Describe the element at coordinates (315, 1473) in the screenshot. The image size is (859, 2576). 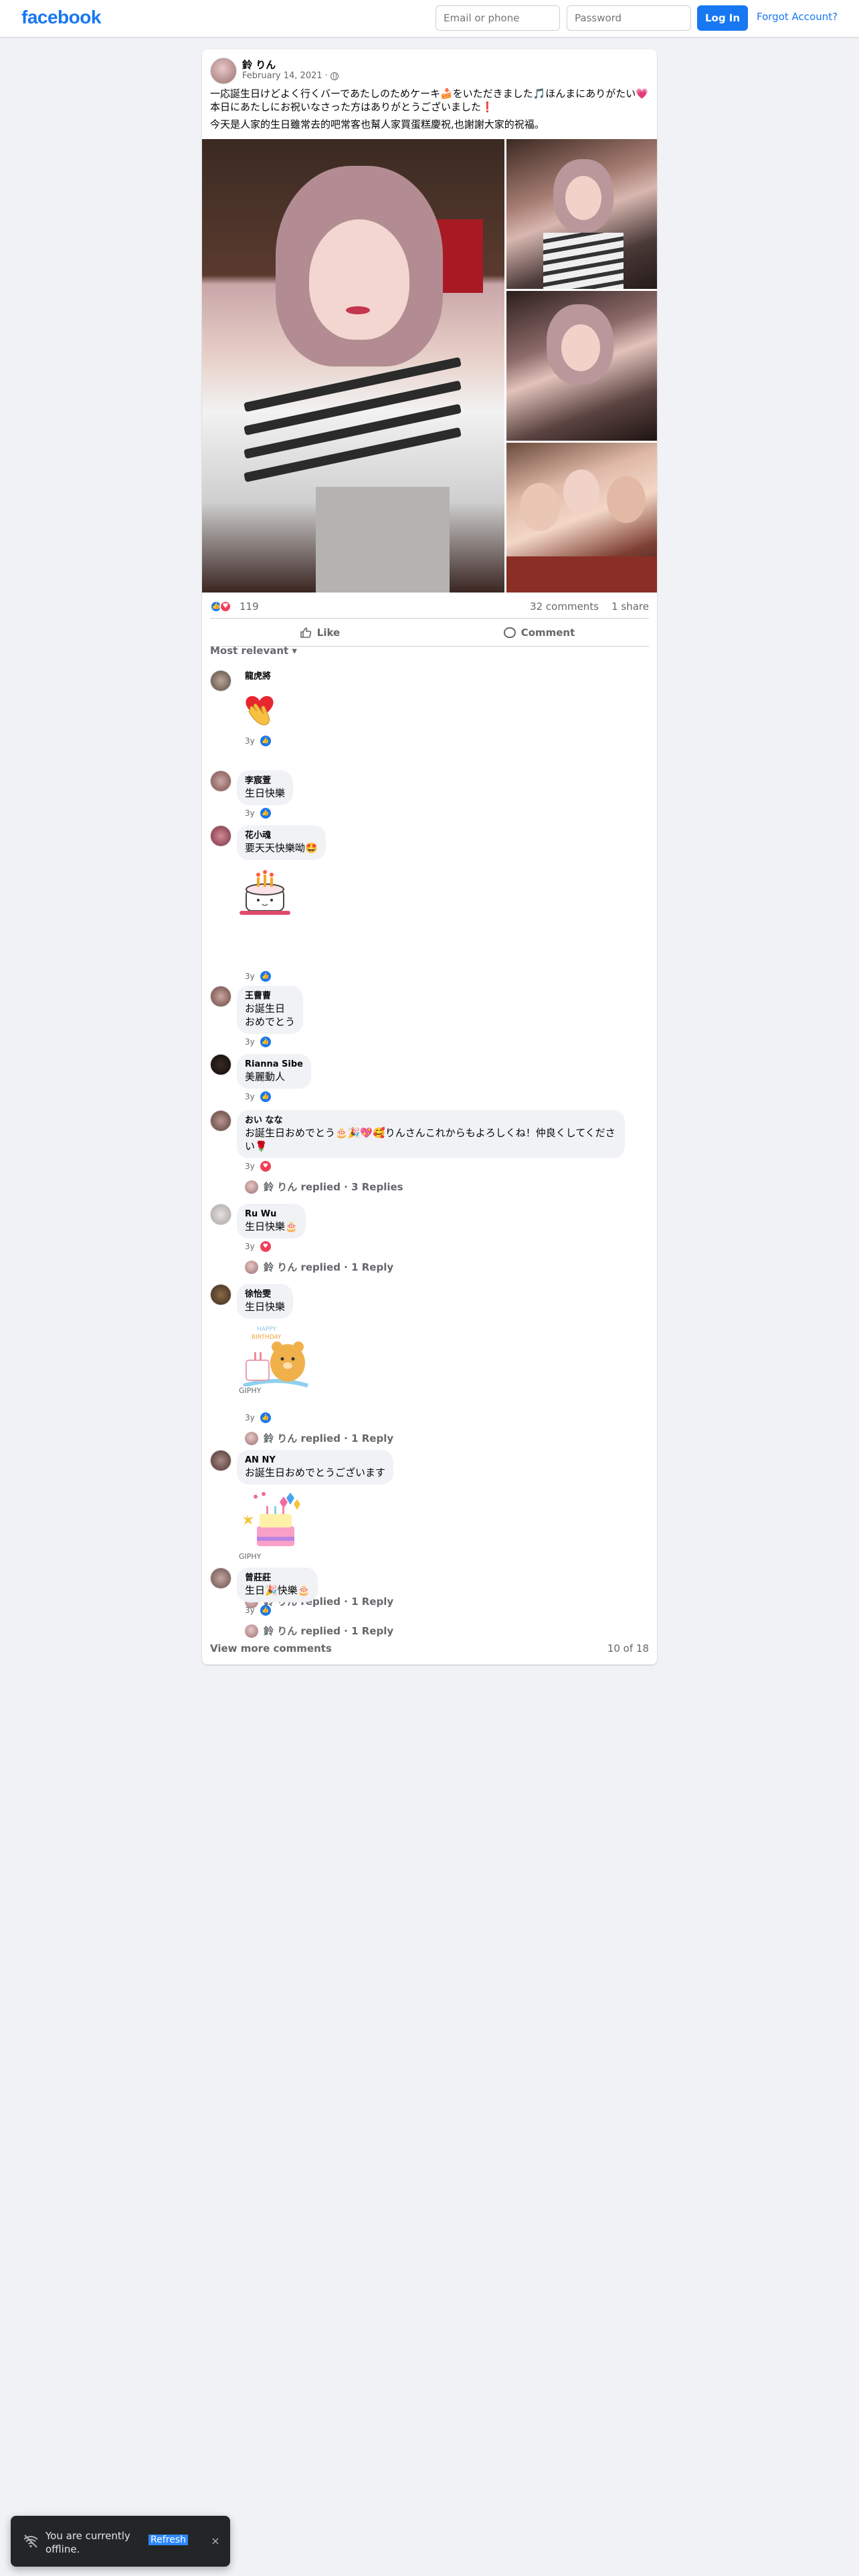
I see `comment-text: お誕生日おめでとうございます` at that location.